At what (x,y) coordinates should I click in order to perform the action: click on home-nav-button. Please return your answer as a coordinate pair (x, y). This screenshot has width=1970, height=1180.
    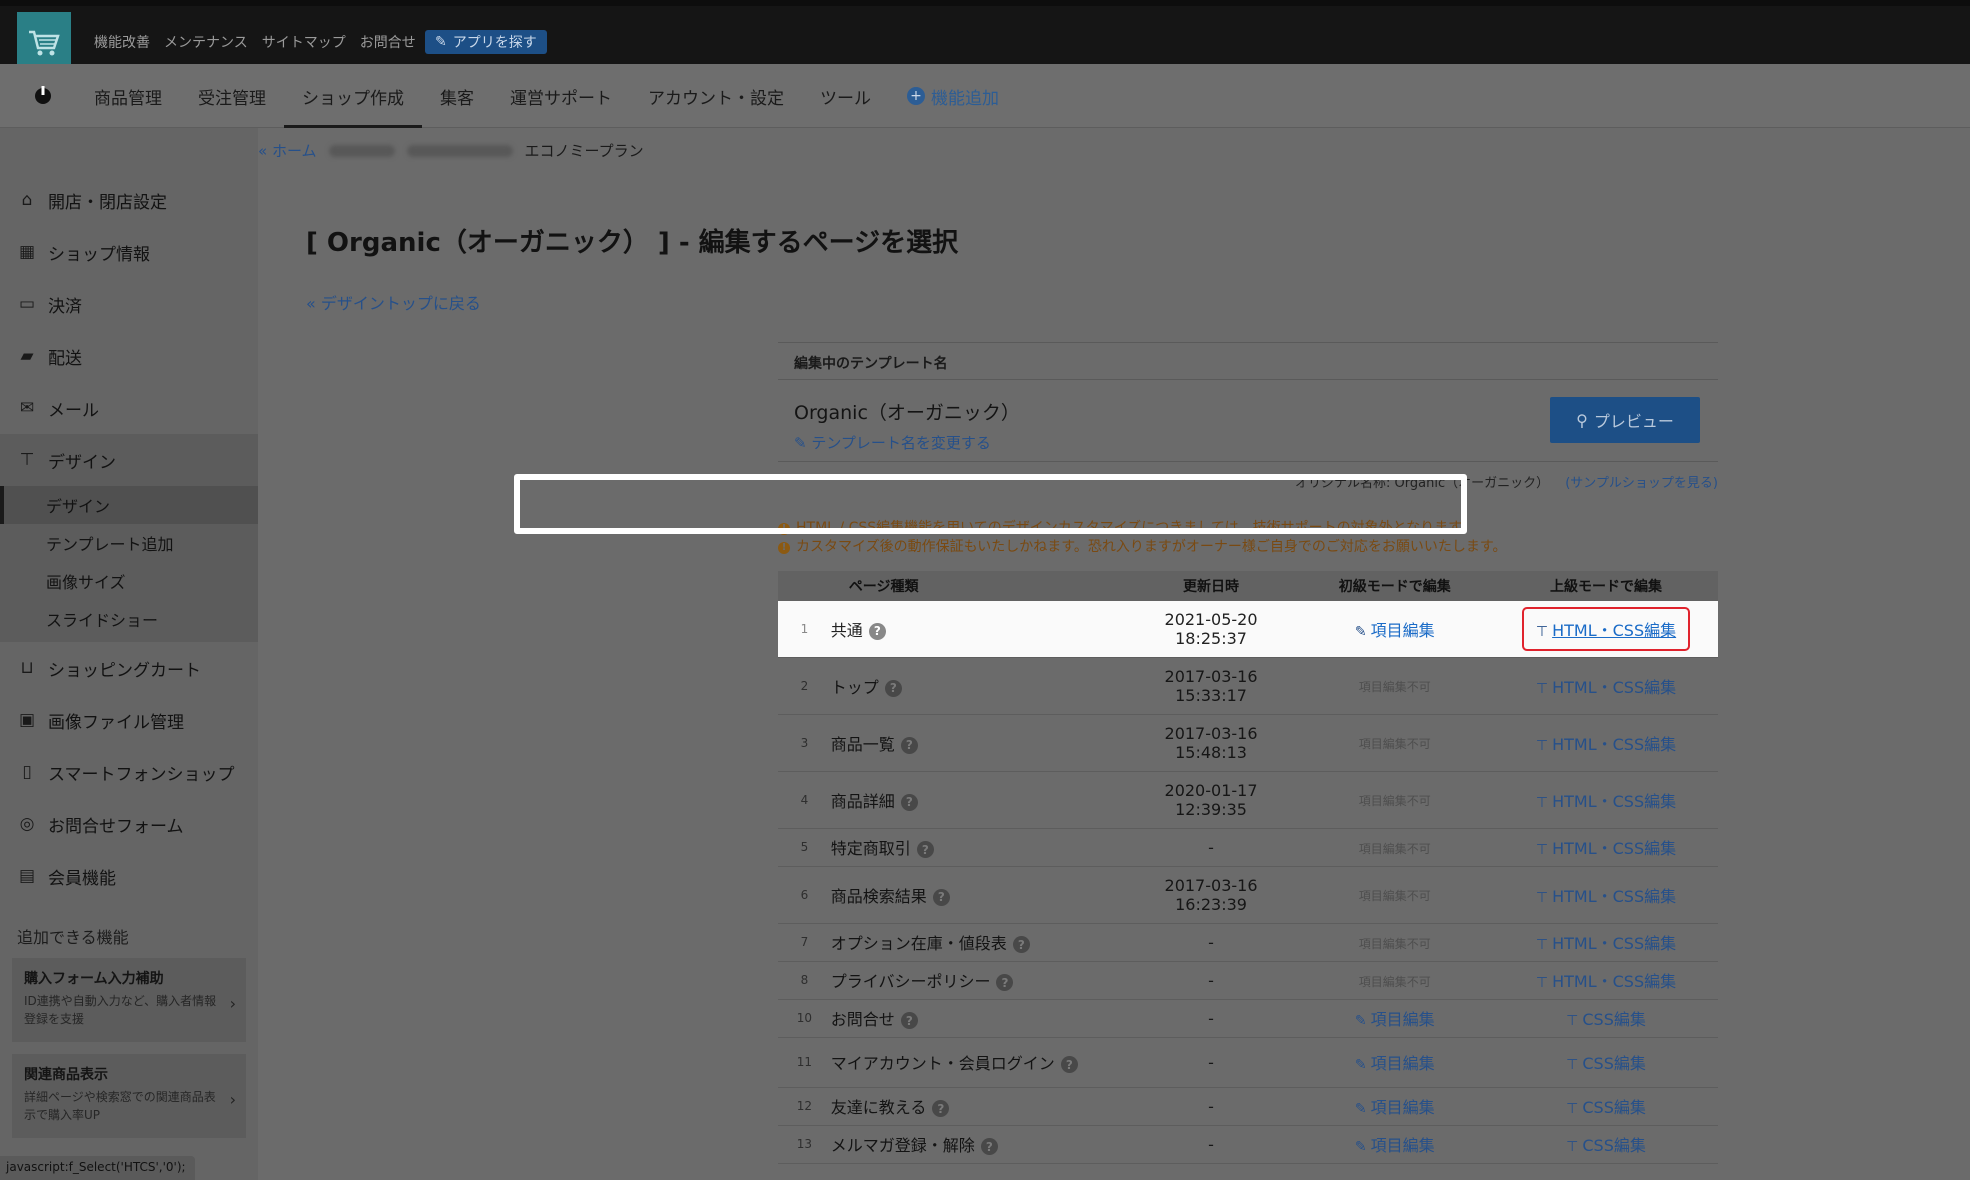
    Looking at the image, I should click on (43, 95).